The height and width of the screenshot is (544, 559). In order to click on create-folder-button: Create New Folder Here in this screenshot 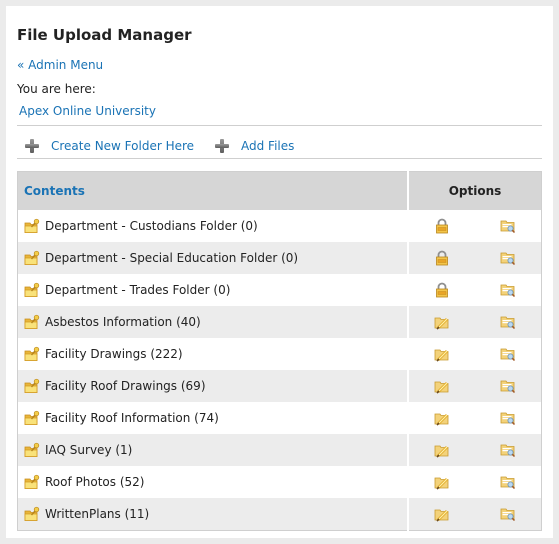, I will do `click(109, 146)`.